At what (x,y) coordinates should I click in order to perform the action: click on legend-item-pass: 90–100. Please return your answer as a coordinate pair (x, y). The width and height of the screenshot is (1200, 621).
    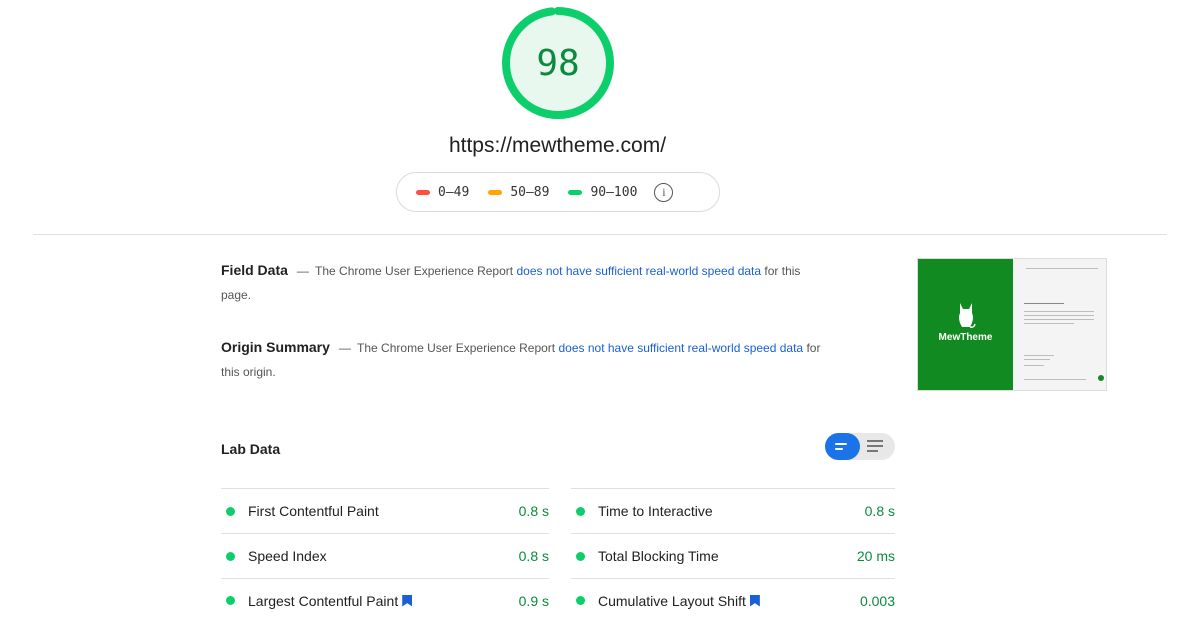
    Looking at the image, I should click on (602, 192).